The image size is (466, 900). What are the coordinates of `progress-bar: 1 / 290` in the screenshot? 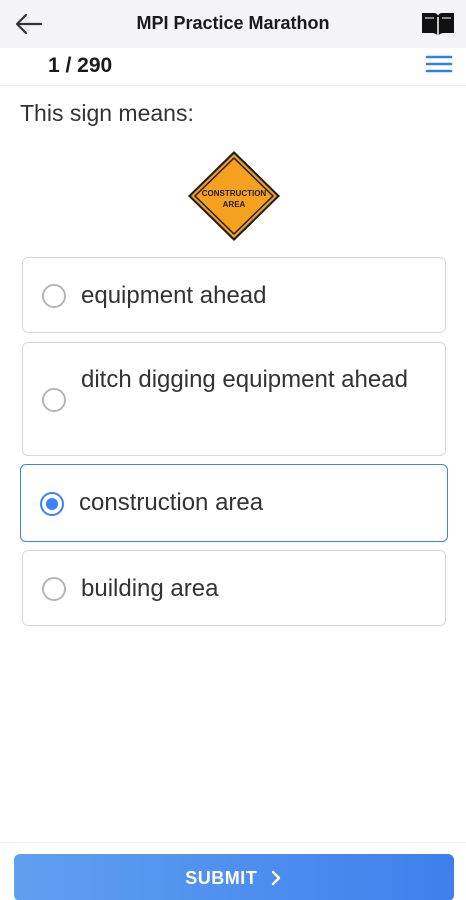 It's located at (233, 67).